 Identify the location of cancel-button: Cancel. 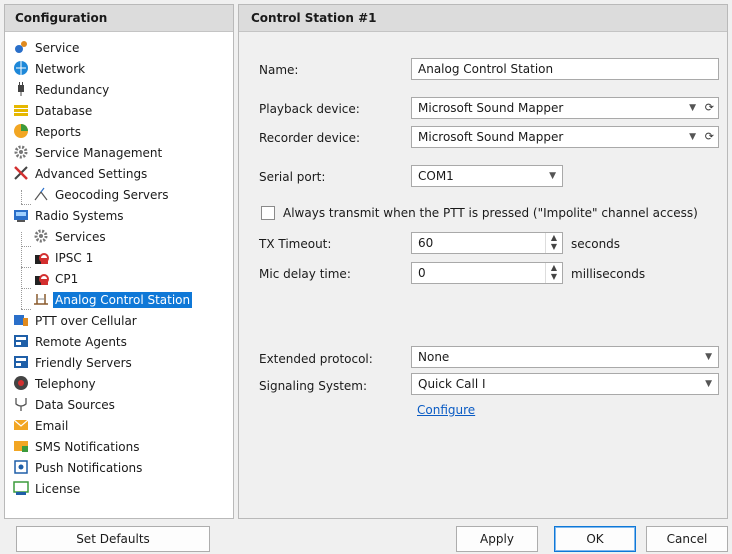
(687, 539).